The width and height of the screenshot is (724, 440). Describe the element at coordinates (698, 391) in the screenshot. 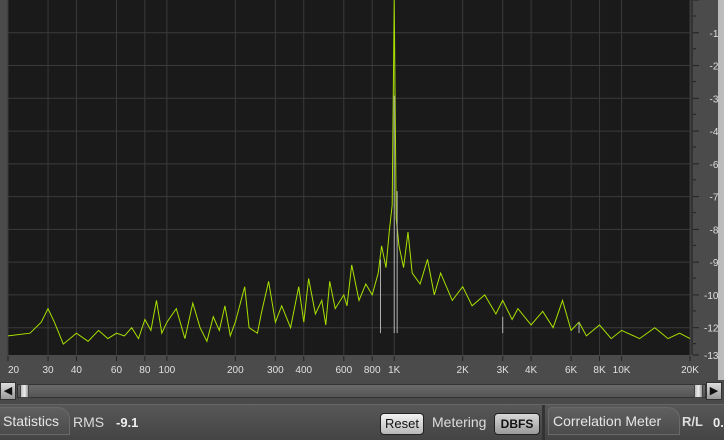

I see `range-end-handle` at that location.